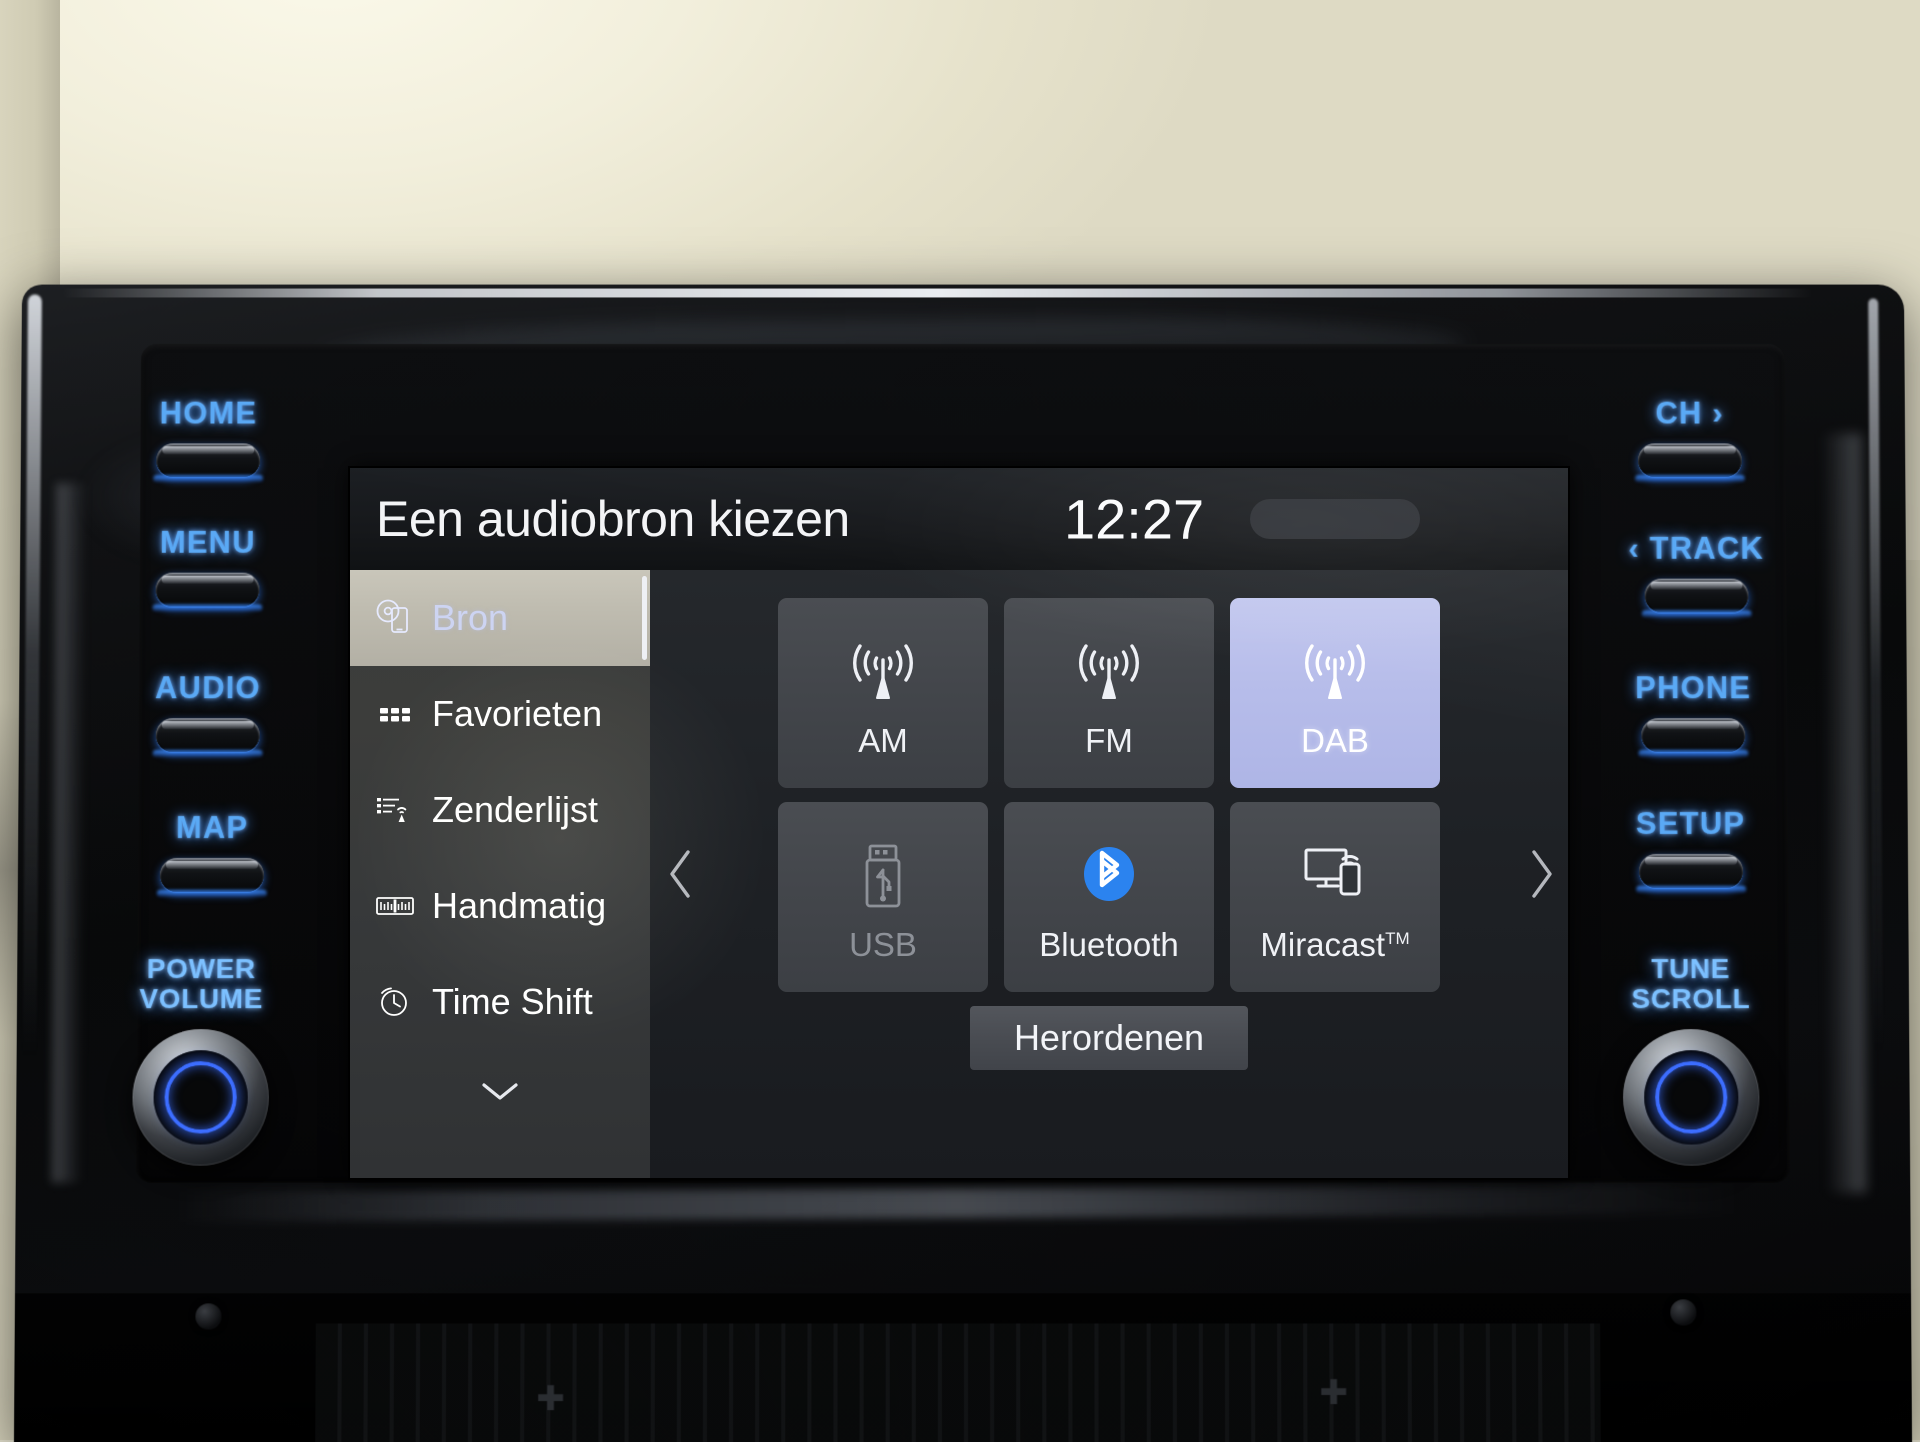  What do you see at coordinates (1108, 944) in the screenshot?
I see `source-tile-bluetooth-label: Bluetooth` at bounding box center [1108, 944].